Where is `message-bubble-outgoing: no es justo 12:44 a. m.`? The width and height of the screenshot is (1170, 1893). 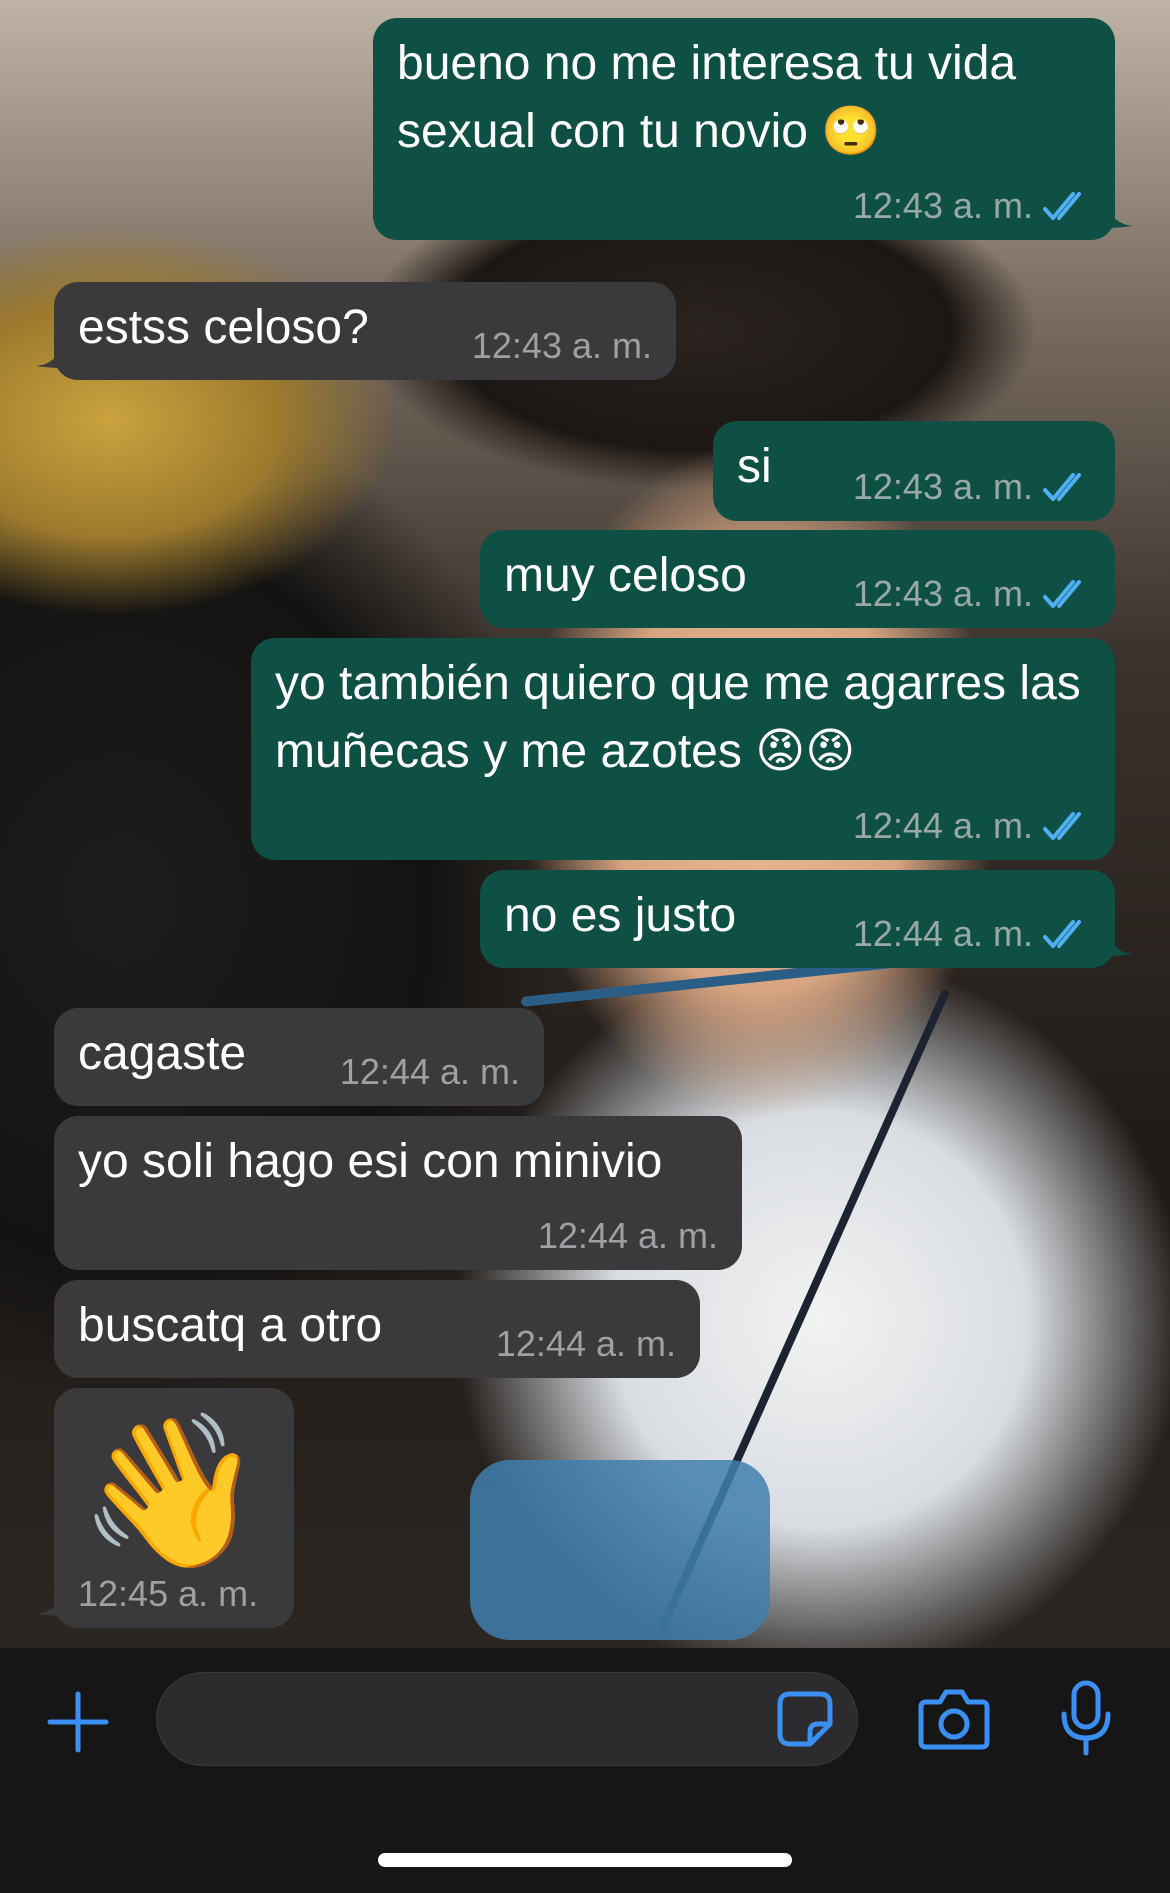
message-bubble-outgoing: no es justo 12:44 a. m. is located at coordinates (806, 919).